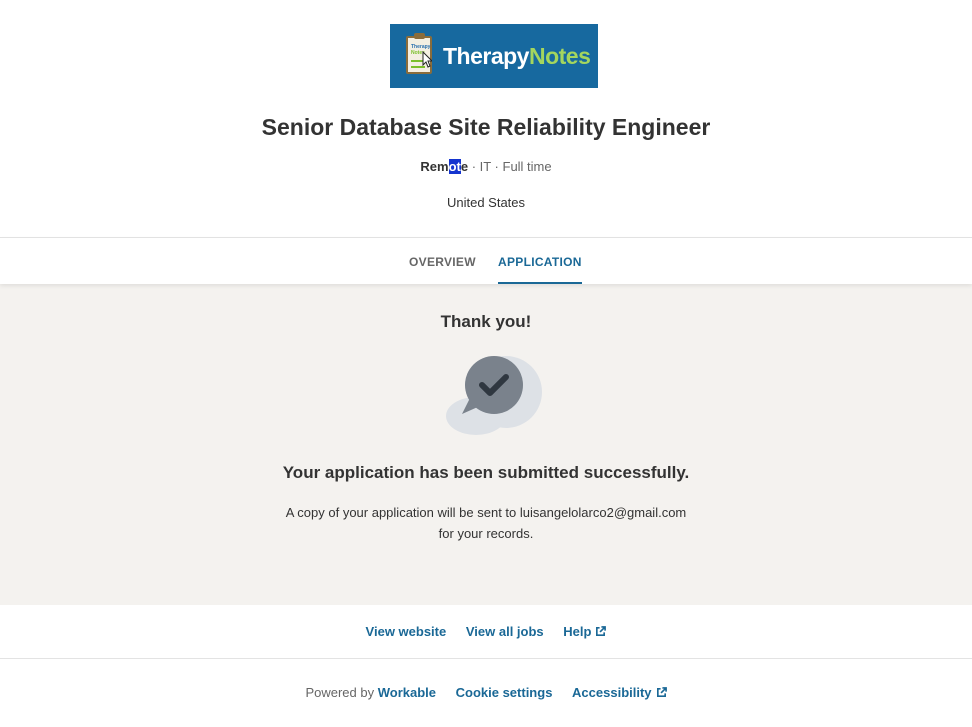 This screenshot has height=727, width=972. I want to click on logo-wordmark: TherapyNotes, so click(517, 56).